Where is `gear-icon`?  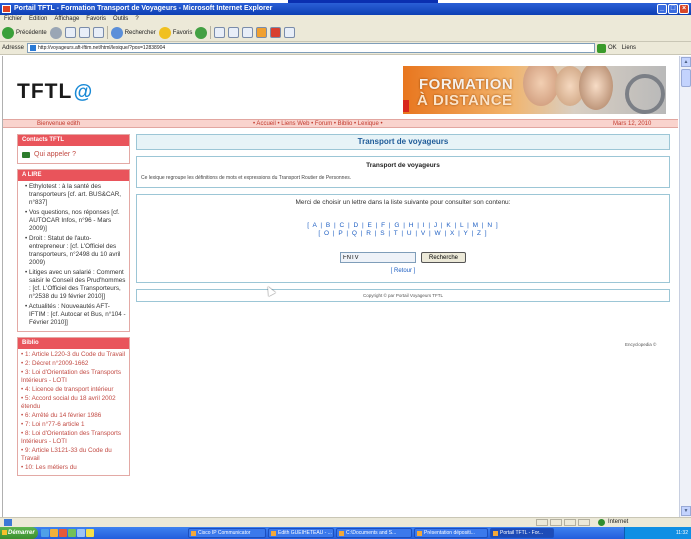
gear-icon is located at coordinates (645, 94).